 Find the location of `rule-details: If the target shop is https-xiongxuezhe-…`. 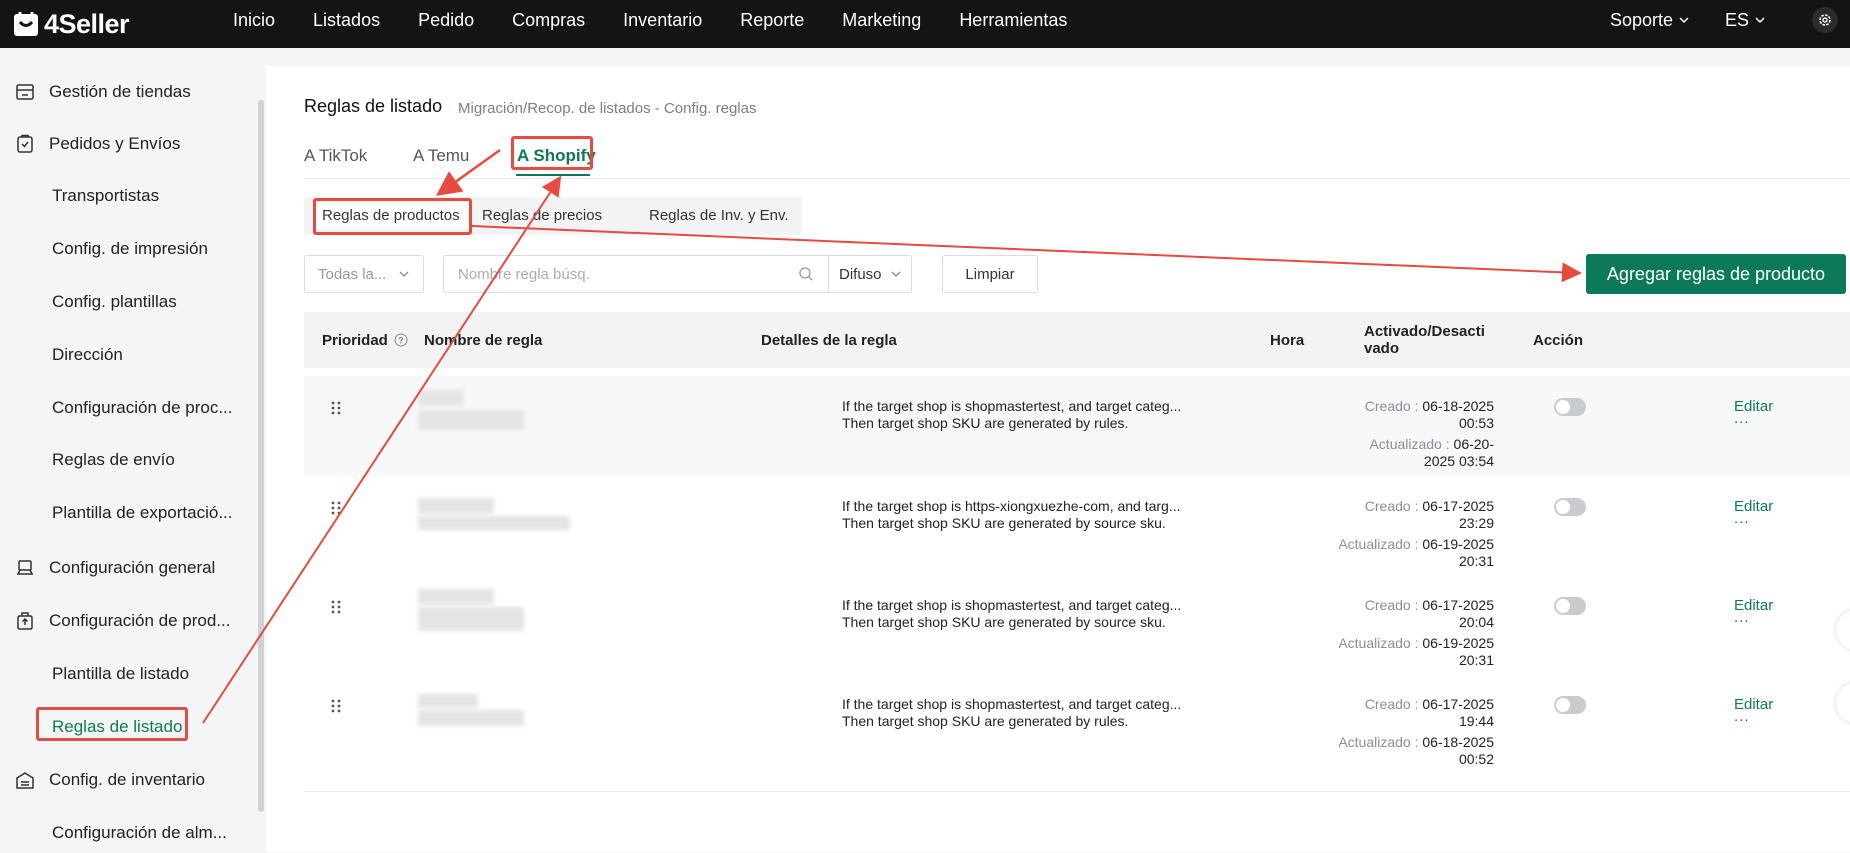

rule-details: If the target shop is https-xiongxuezhe-… is located at coordinates (1011, 515).